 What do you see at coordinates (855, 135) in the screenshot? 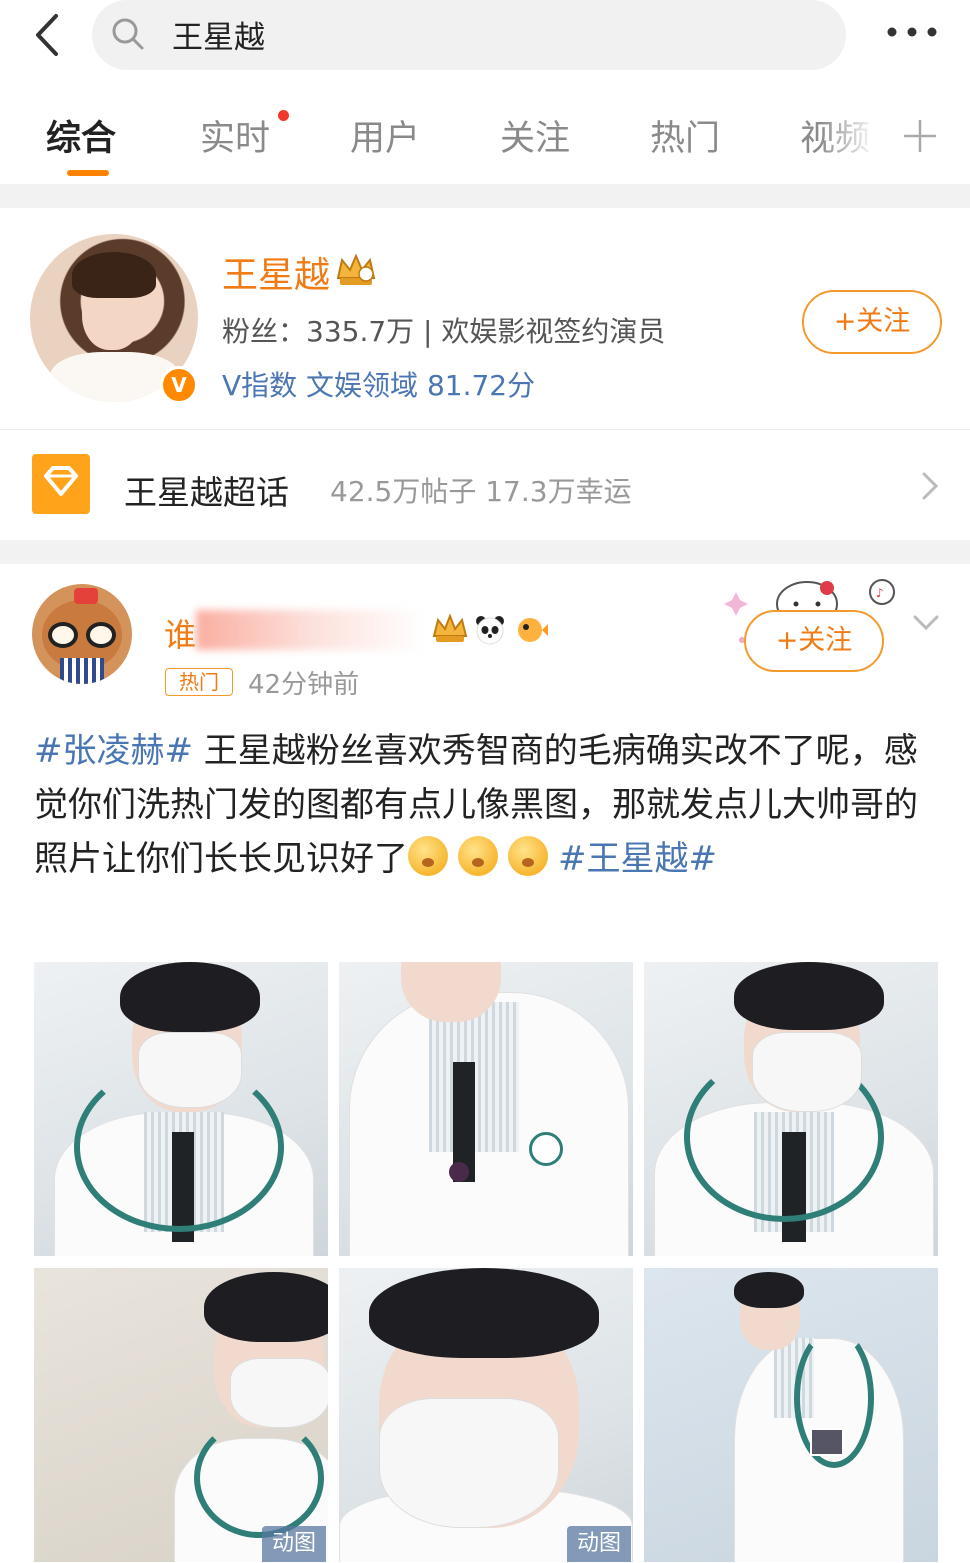
I see `tab-fade` at bounding box center [855, 135].